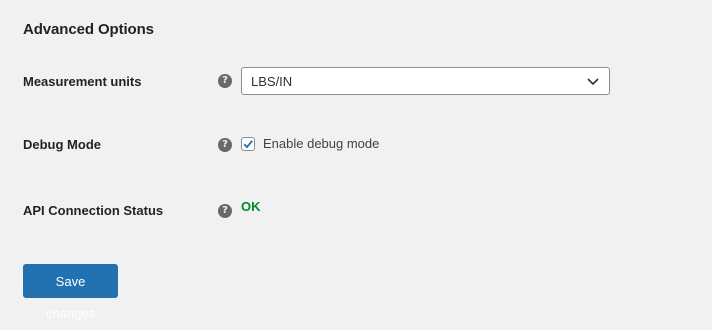  I want to click on debug-mode-label: Debug Mode, so click(62, 144).